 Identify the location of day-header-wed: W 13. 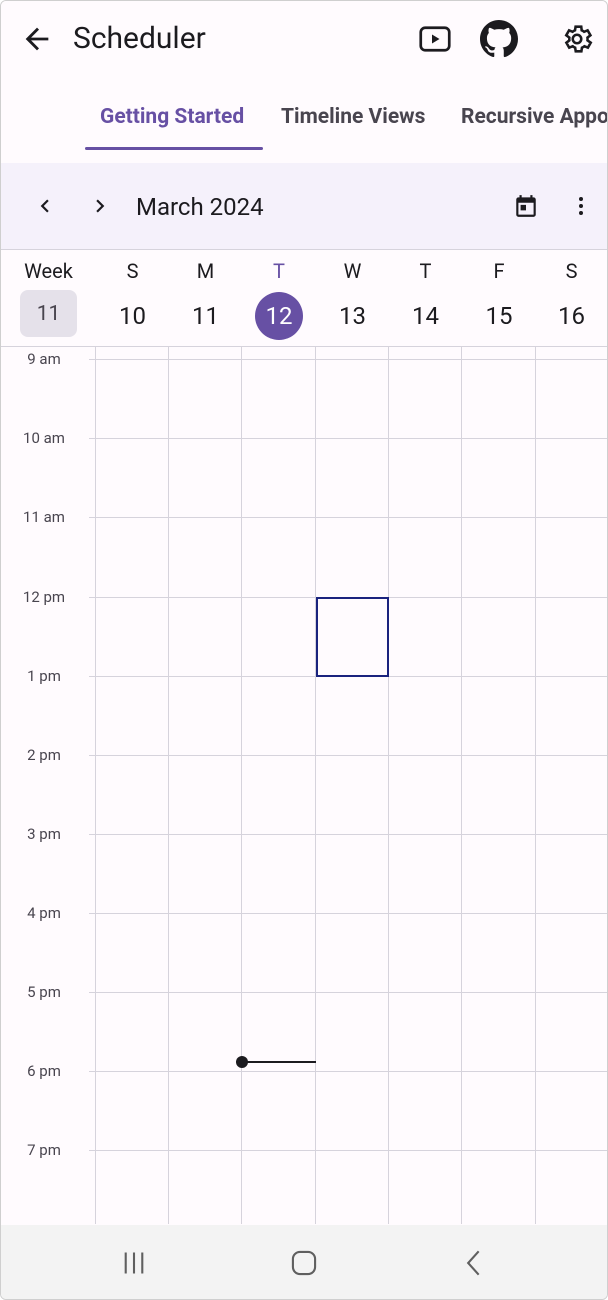
(352, 298).